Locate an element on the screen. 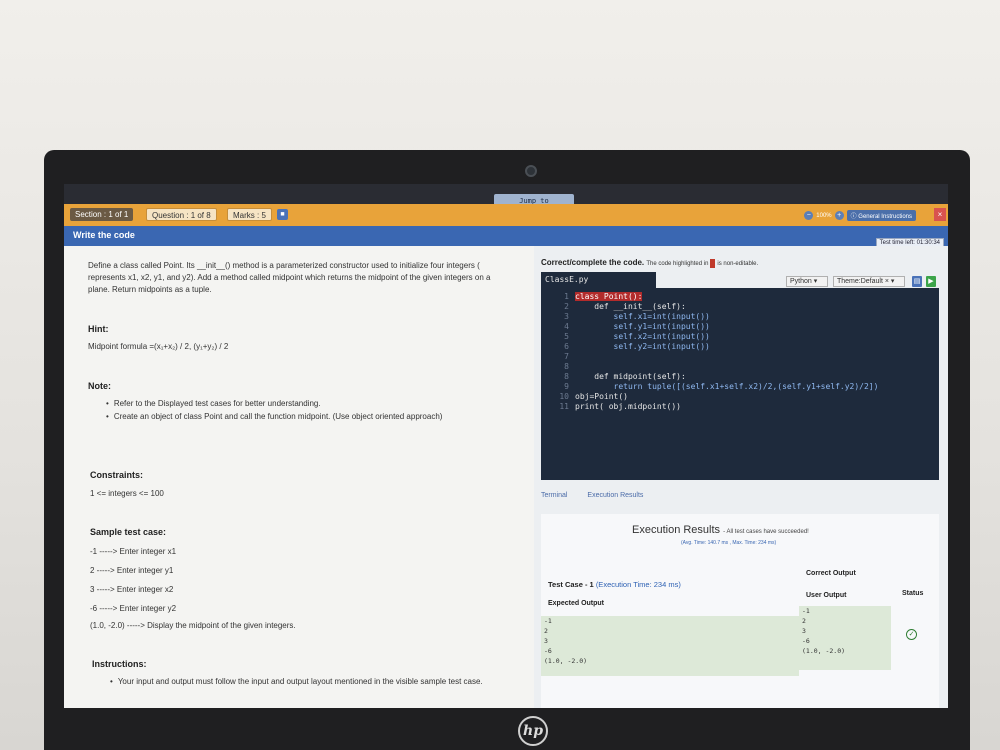  hint-heading: Hint: is located at coordinates (98, 329).